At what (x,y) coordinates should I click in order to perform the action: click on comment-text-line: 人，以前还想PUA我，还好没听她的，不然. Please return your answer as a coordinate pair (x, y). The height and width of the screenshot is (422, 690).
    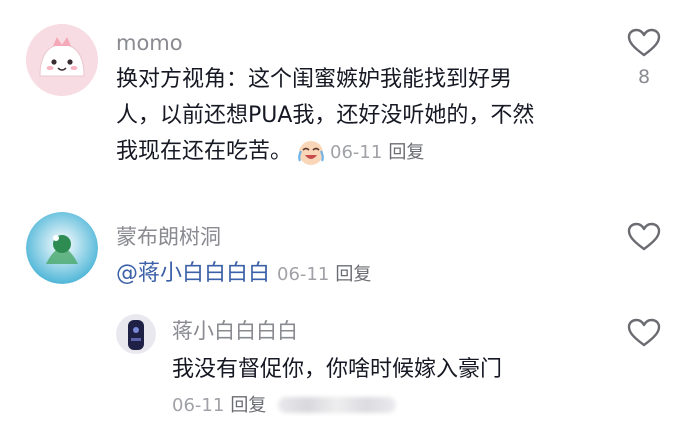
    Looking at the image, I should click on (325, 115).